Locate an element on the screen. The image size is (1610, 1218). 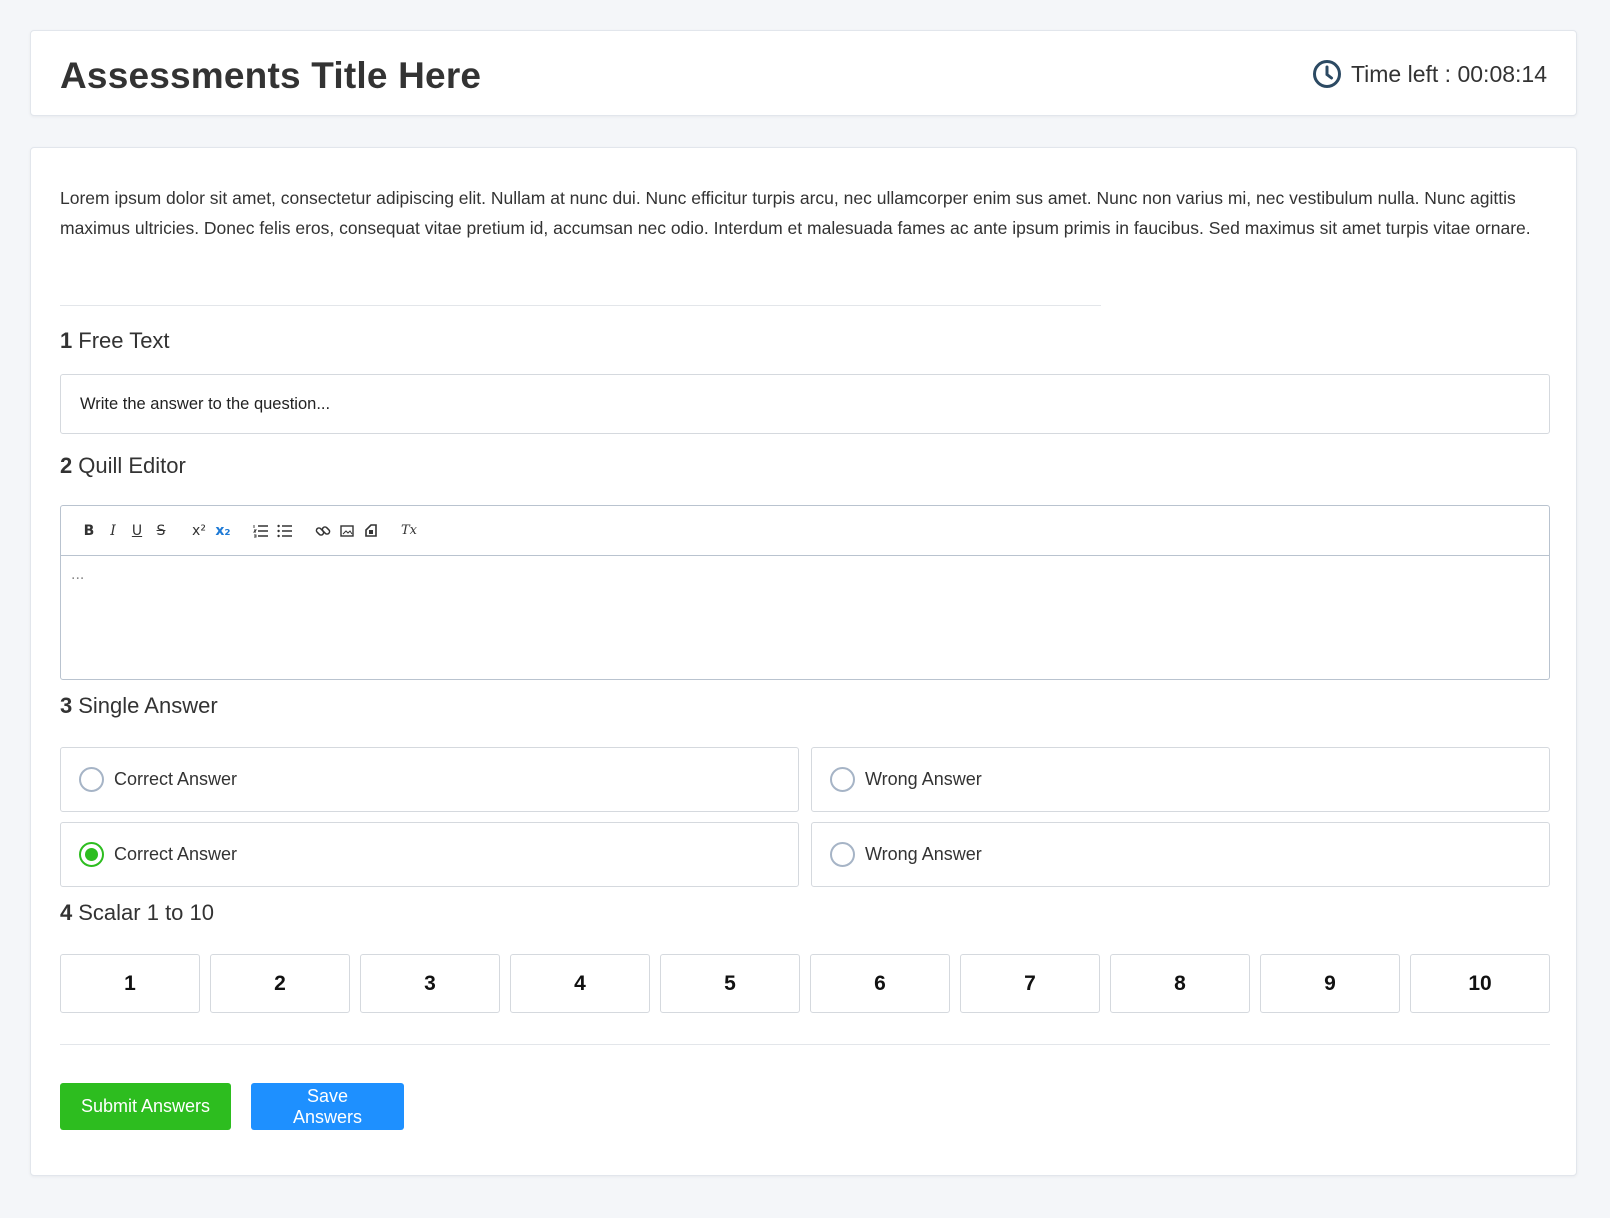
question-2-label: 2 Quill Editor is located at coordinates (123, 466).